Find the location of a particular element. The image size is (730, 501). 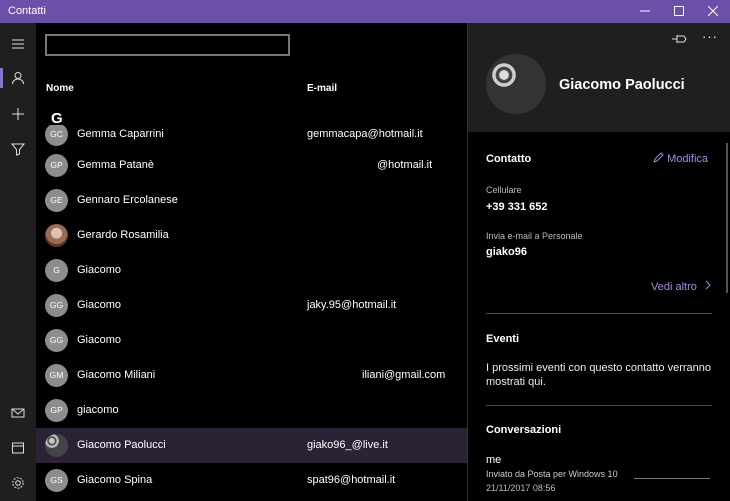

edit-label: Modifica is located at coordinates (688, 159).